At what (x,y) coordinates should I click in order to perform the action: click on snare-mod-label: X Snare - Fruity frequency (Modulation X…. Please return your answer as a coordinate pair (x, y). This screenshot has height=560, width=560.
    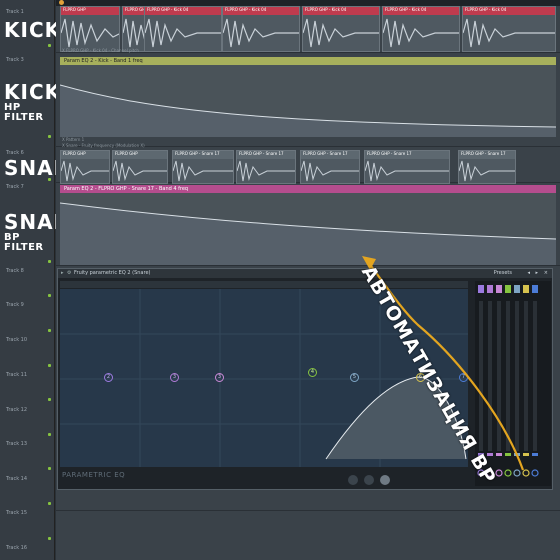
    Looking at the image, I should click on (103, 145).